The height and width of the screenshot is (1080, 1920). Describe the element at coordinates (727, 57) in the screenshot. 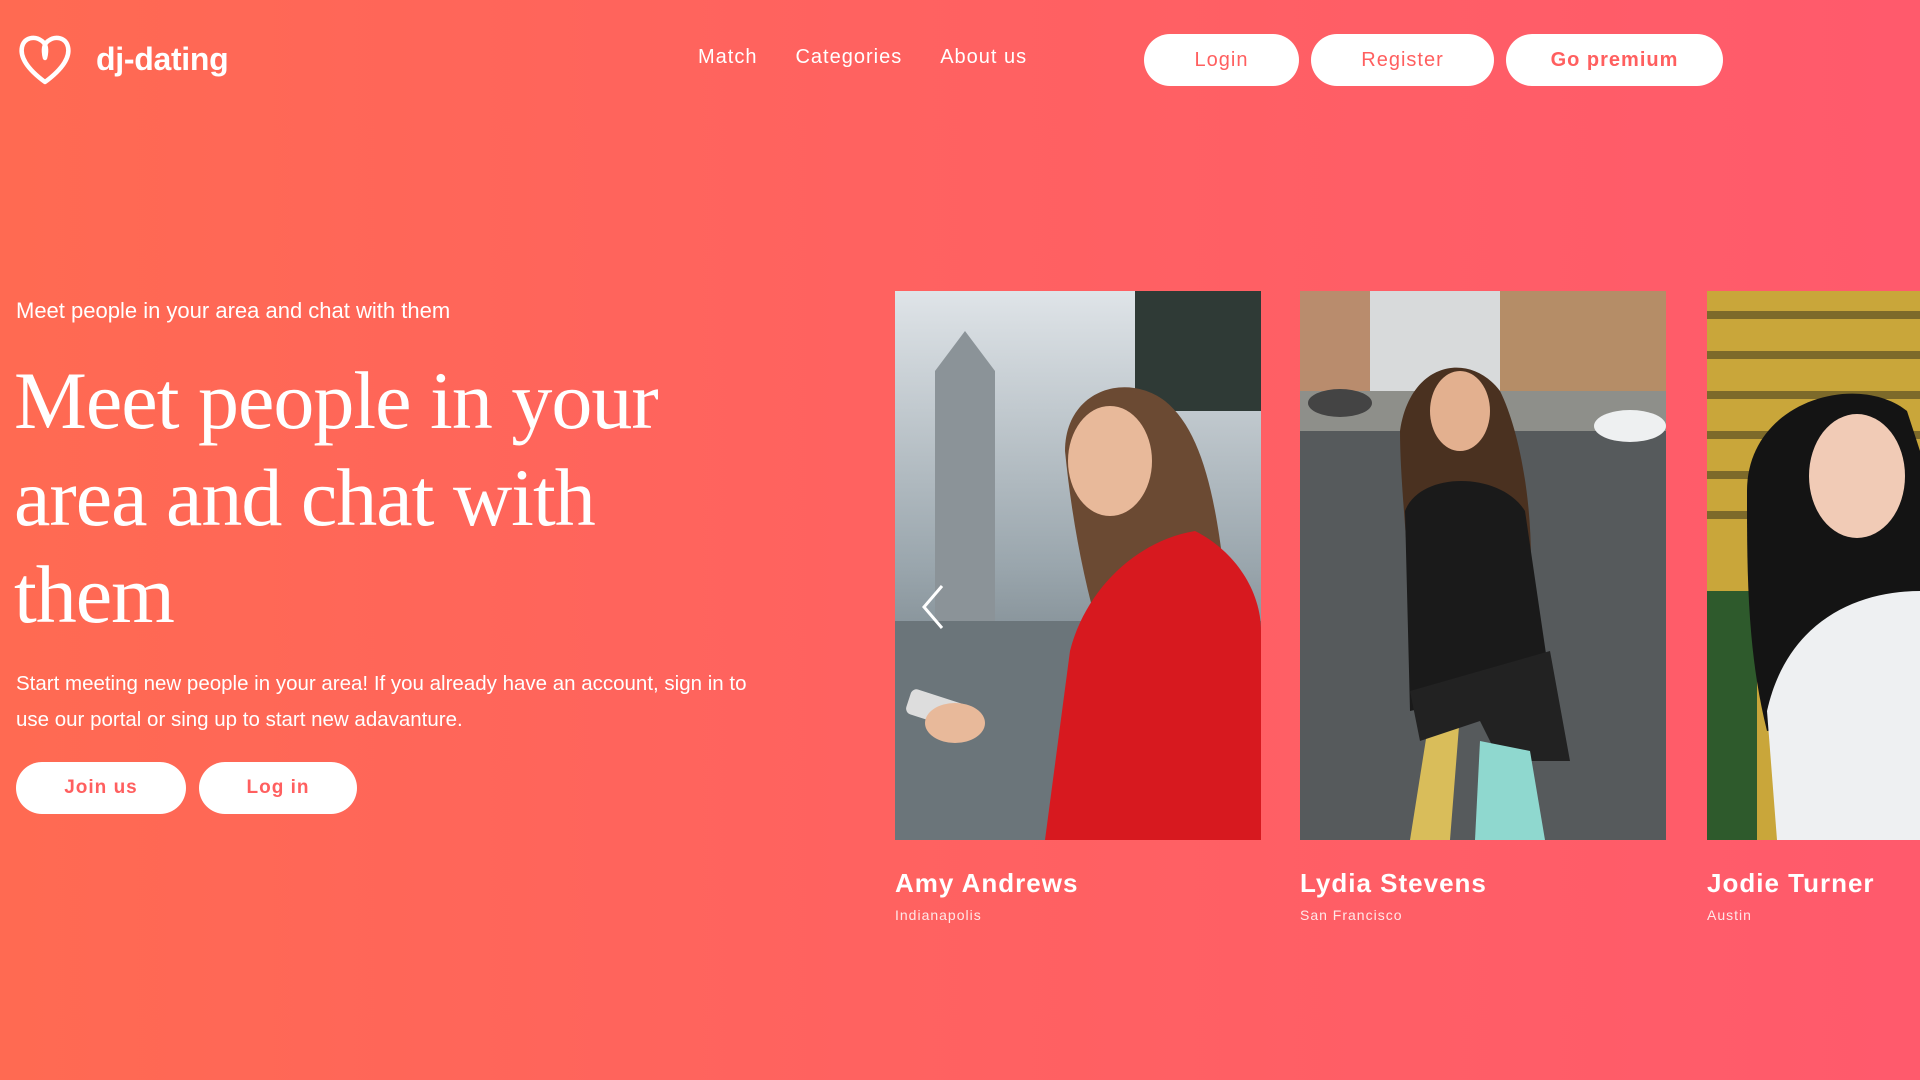

I see `nav-item-match: Match` at that location.